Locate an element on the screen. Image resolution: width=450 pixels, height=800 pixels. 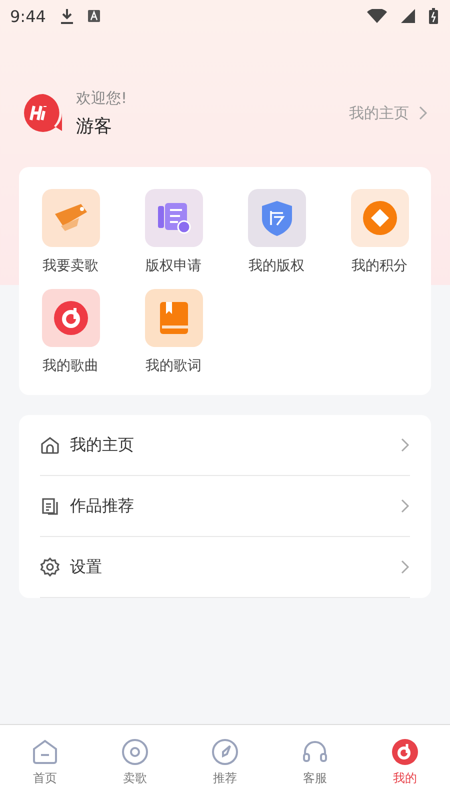
compass-icon is located at coordinates (225, 752).